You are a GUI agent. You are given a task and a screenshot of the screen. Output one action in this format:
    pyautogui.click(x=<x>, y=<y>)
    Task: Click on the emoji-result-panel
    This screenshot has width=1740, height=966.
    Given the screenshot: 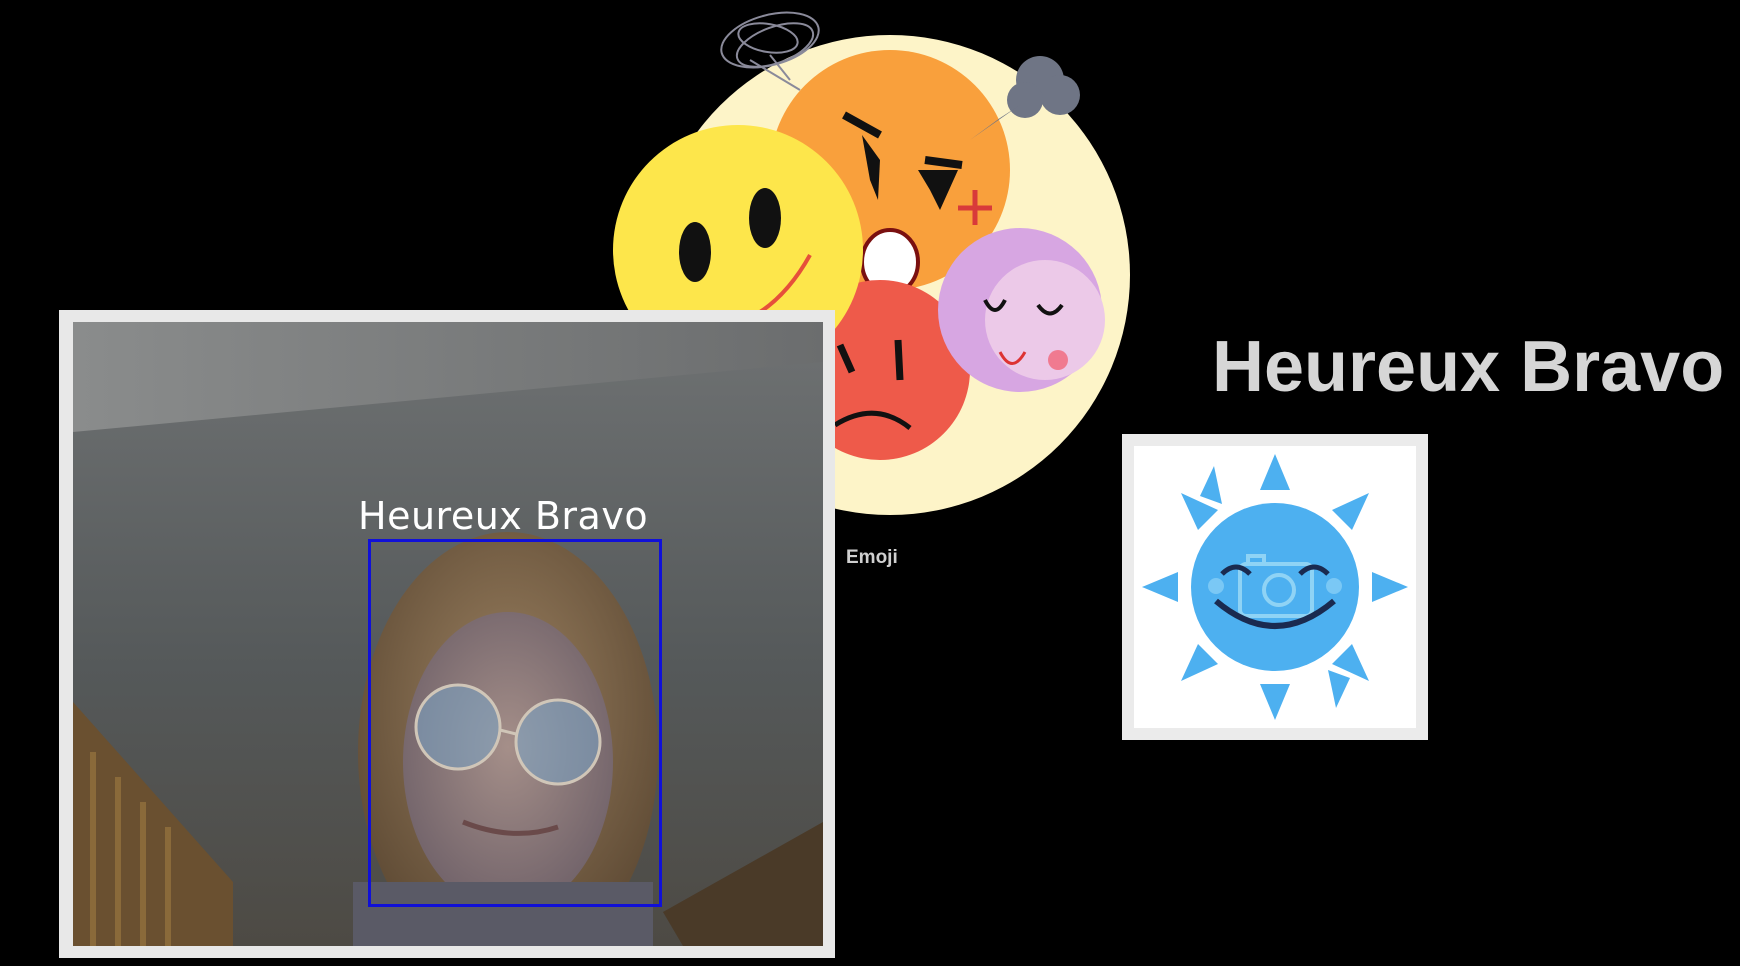 What is the action you would take?
    pyautogui.click(x=1275, y=587)
    